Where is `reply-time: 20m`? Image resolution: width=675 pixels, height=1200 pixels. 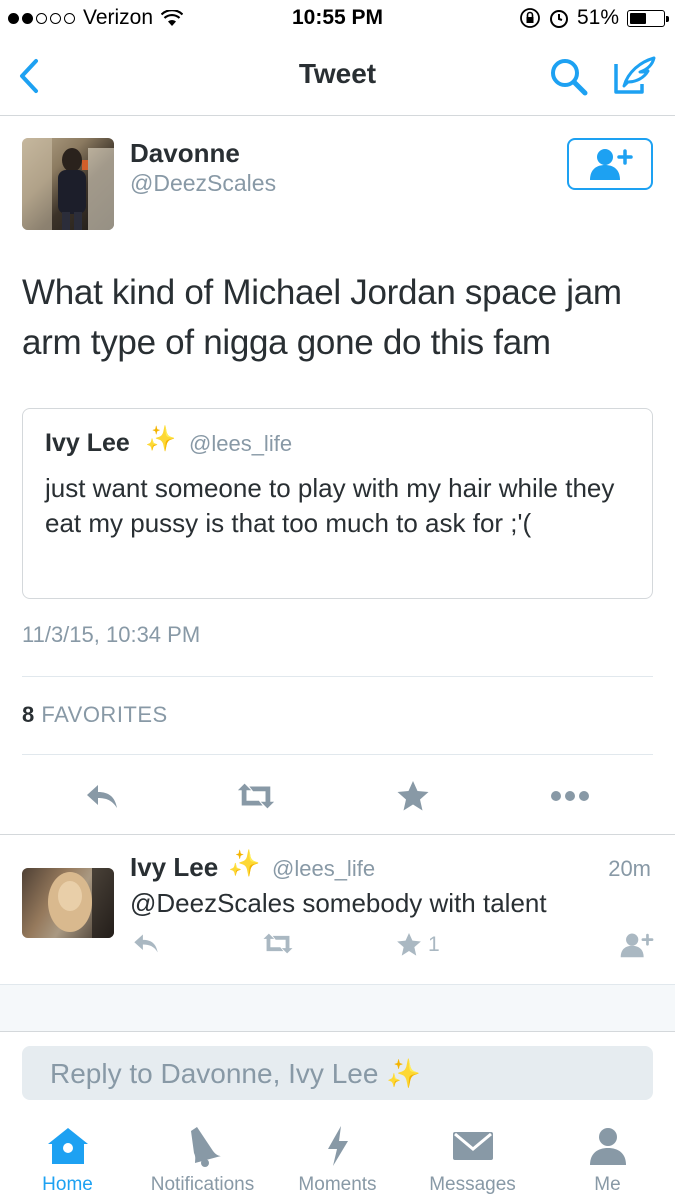
reply-time: 20m is located at coordinates (629, 868).